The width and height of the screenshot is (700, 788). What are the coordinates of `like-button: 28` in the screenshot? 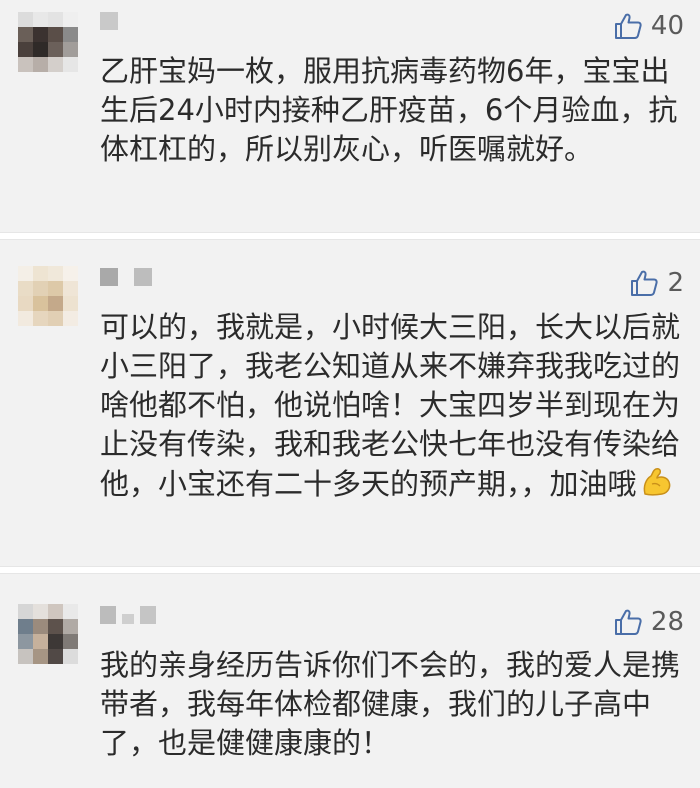 It's located at (648, 622).